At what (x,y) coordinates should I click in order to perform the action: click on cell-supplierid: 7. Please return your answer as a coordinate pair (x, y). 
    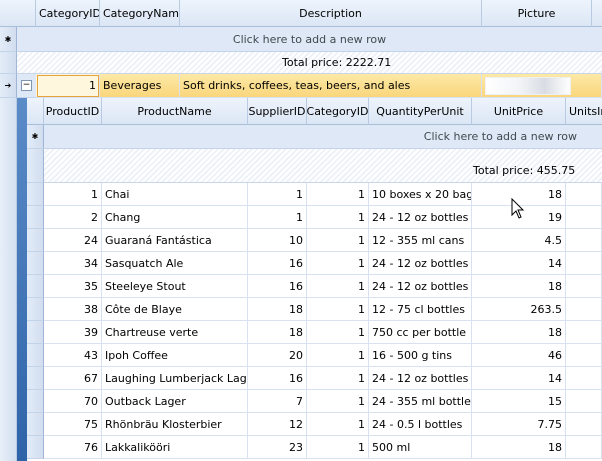
    Looking at the image, I should click on (277, 401).